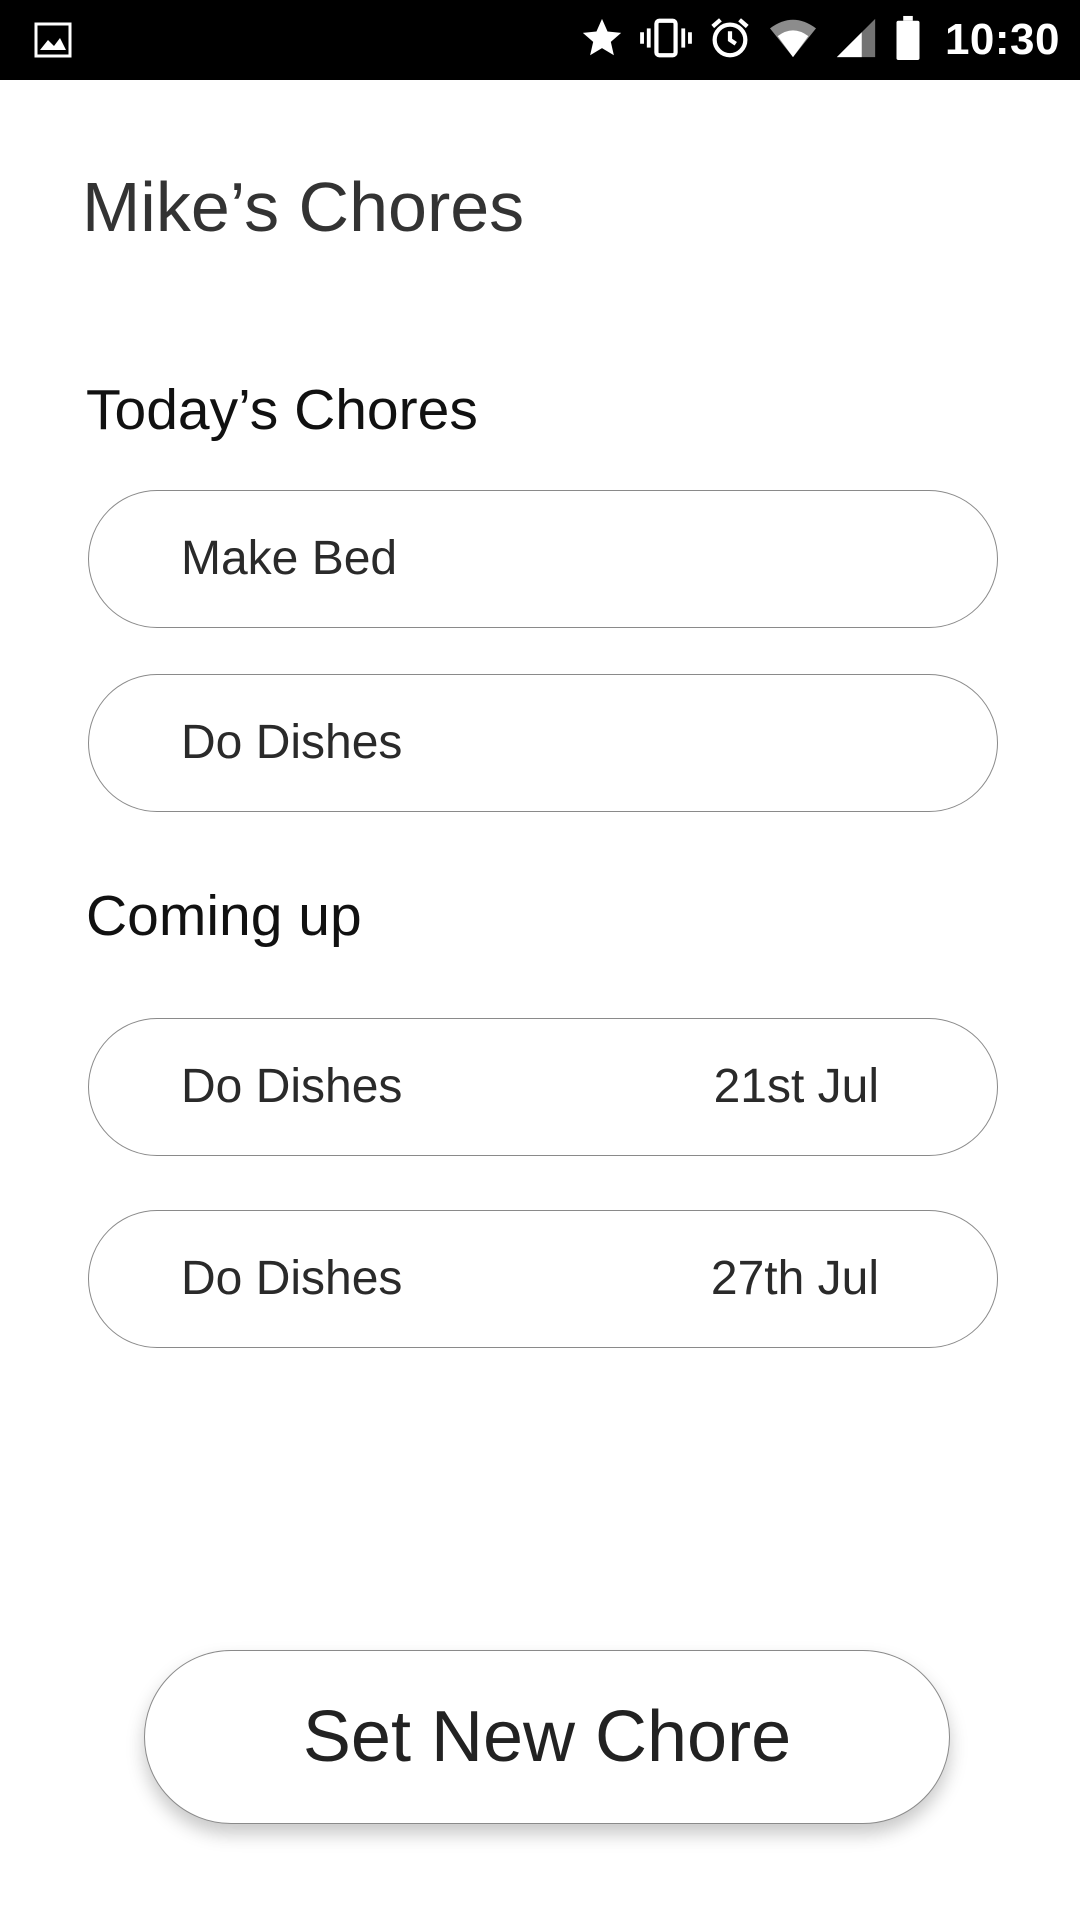  What do you see at coordinates (224, 916) in the screenshot?
I see `coming-up-heading: Coming up` at bounding box center [224, 916].